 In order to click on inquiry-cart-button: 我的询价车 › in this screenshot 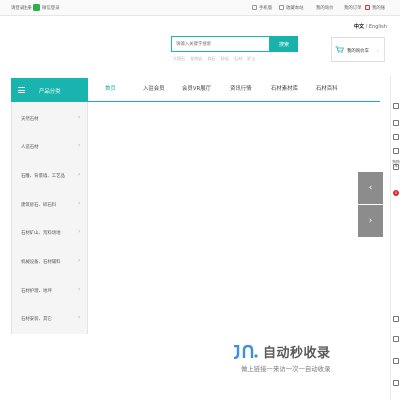, I will do `click(358, 49)`.